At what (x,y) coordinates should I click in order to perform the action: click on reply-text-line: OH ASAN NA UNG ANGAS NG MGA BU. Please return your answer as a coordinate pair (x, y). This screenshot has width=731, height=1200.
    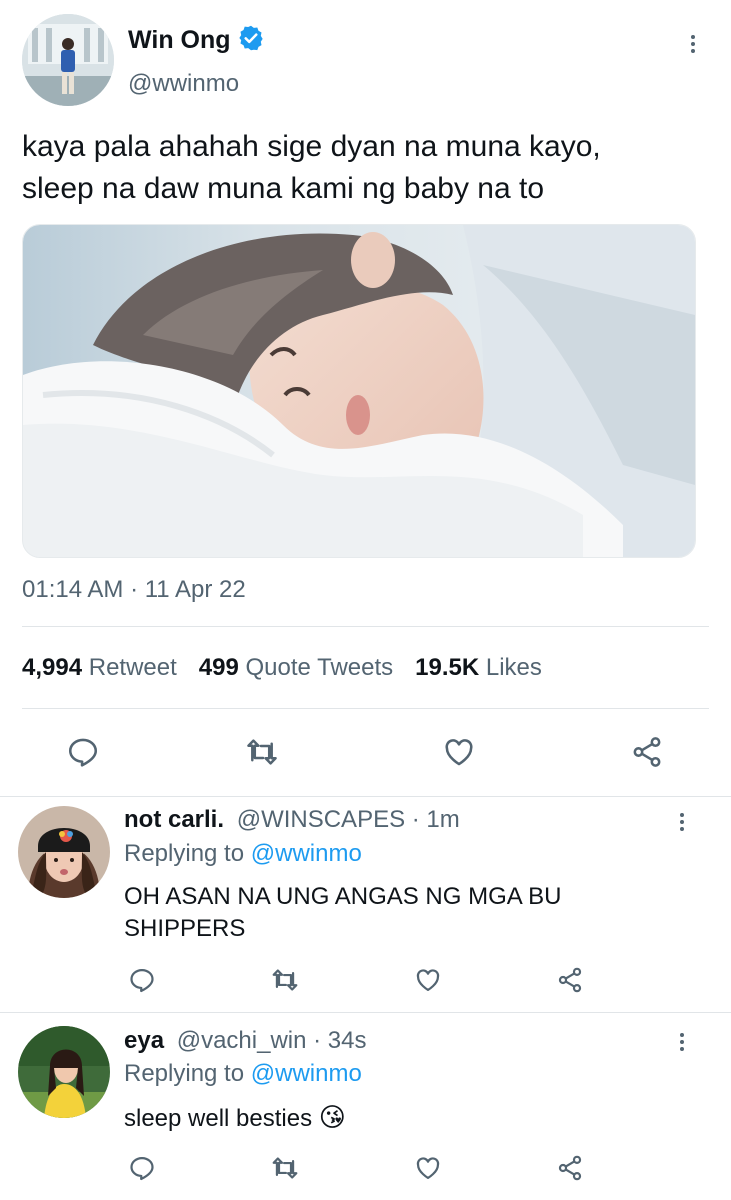
    Looking at the image, I should click on (343, 896).